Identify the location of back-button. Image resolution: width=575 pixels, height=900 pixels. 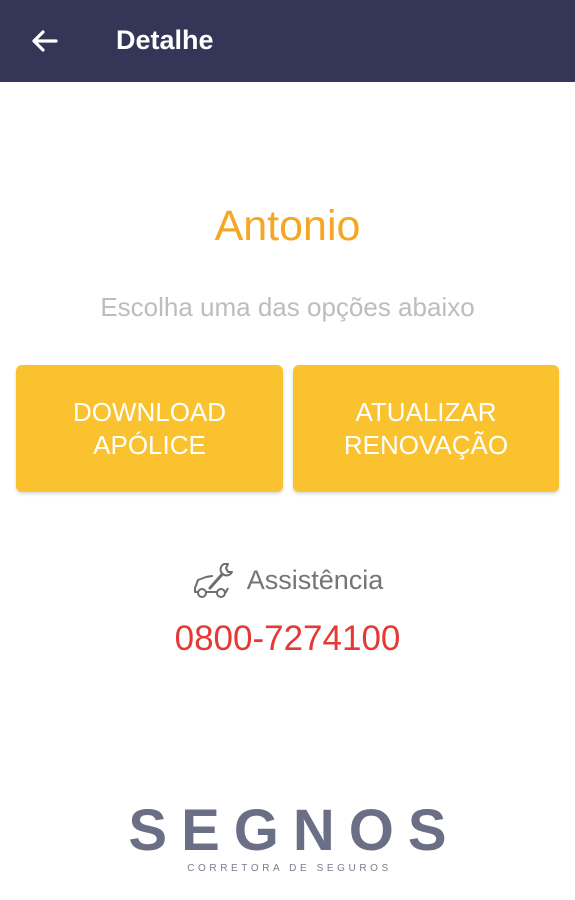
(44, 41).